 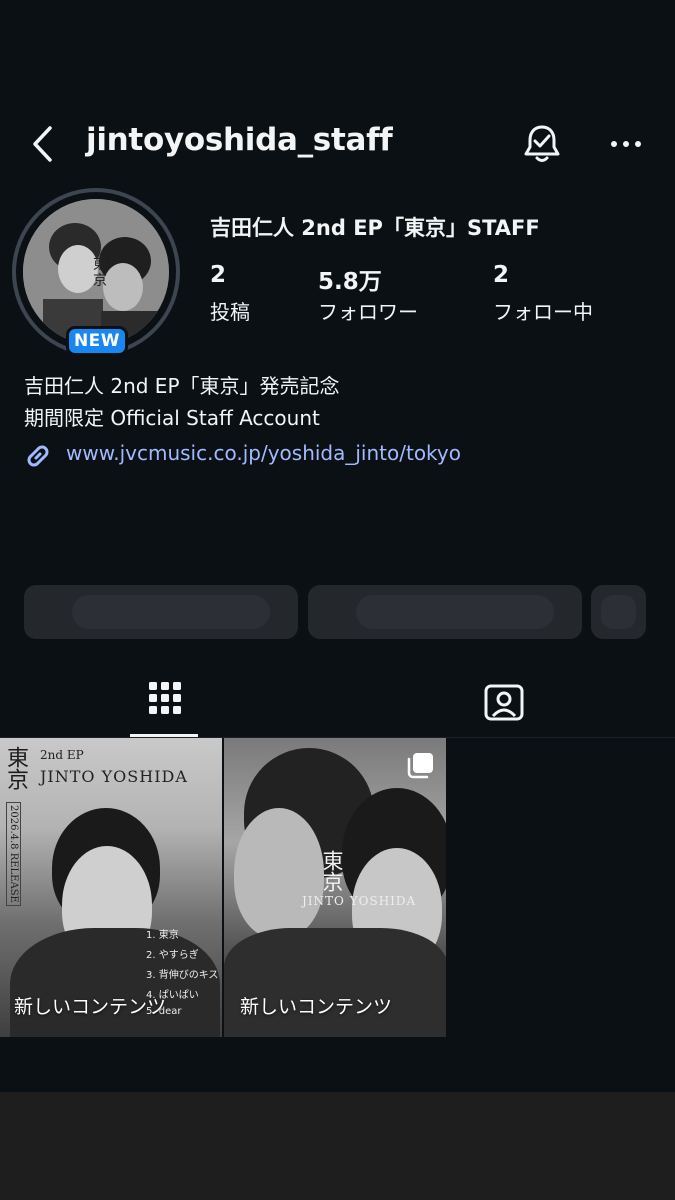 What do you see at coordinates (543, 310) in the screenshot?
I see `following-label: フォロー中` at bounding box center [543, 310].